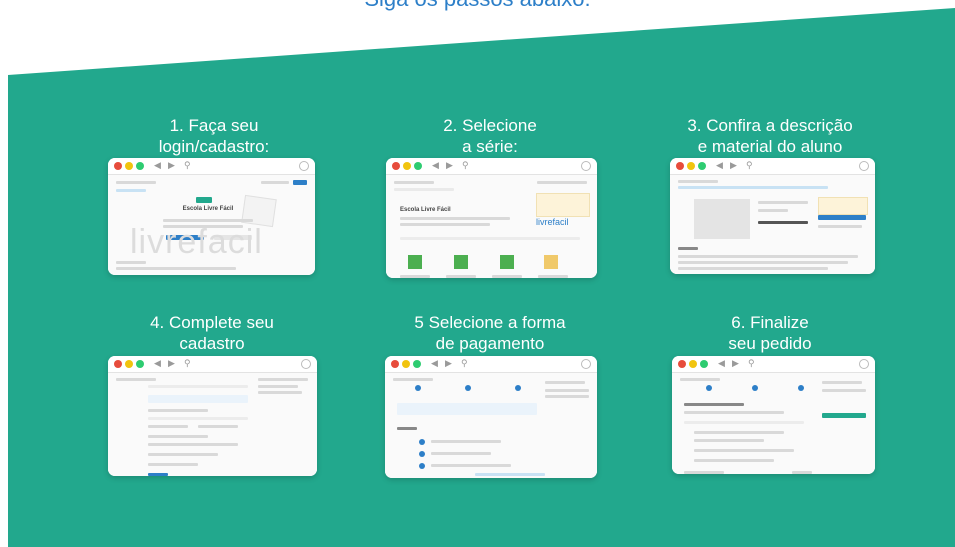  I want to click on step-5-title: 5 Selecione a forma de pagamento, so click(490, 333).